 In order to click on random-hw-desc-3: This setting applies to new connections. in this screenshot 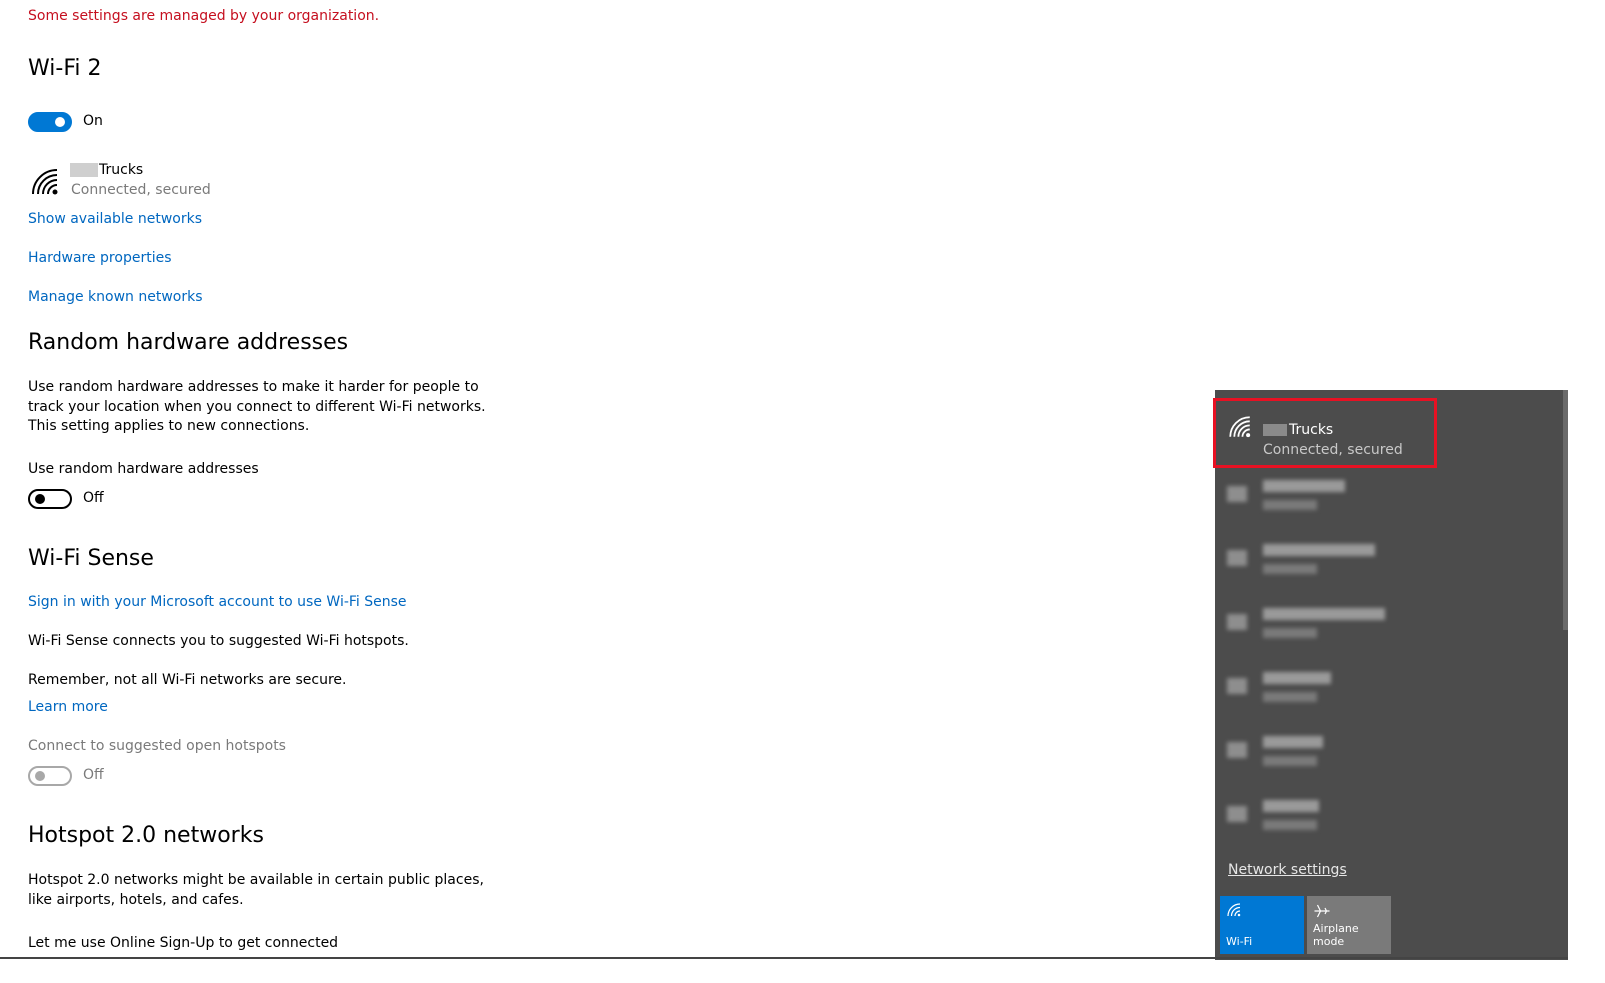, I will do `click(169, 426)`.